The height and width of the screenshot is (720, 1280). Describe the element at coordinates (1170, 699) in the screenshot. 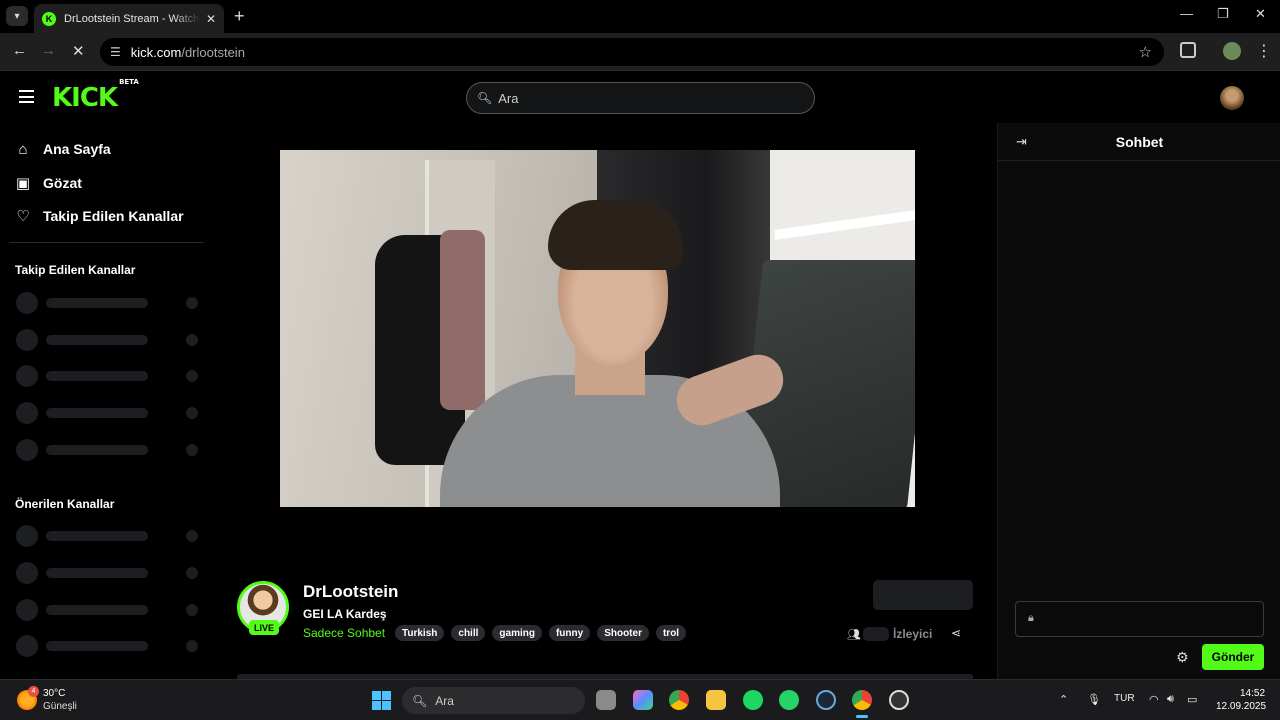

I see `volume-icon: 🔊︎` at that location.